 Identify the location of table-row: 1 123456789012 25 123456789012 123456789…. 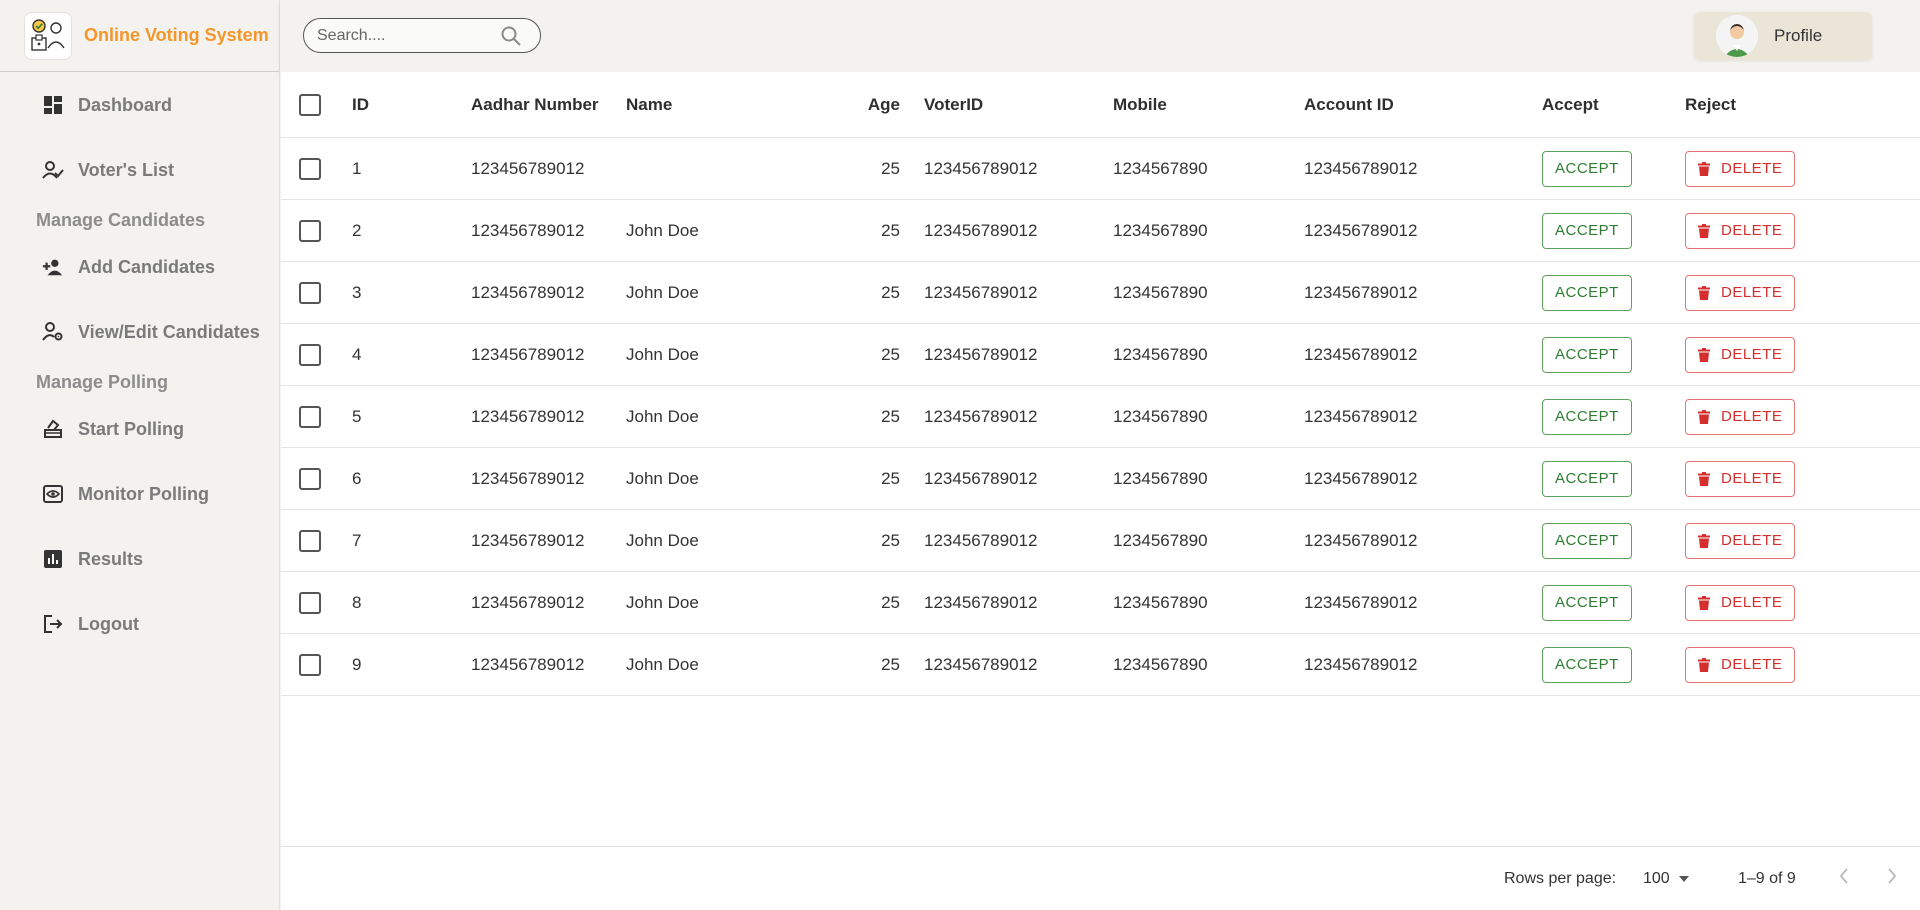
(1100, 169).